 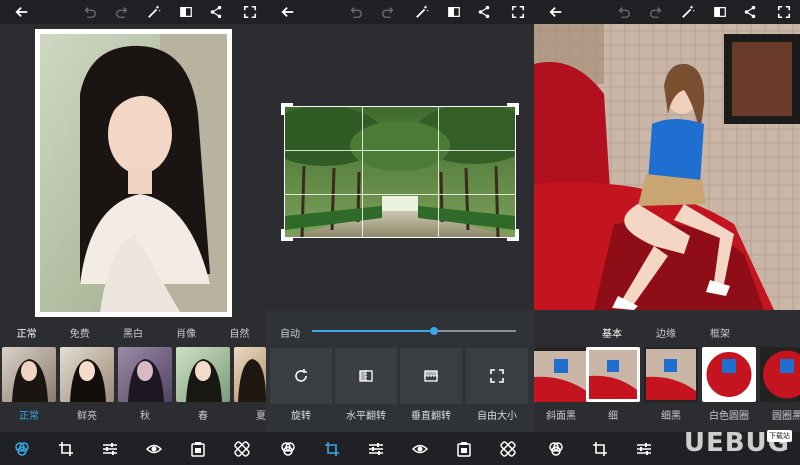 What do you see at coordinates (186, 332) in the screenshot?
I see `category-tab: 肖像` at bounding box center [186, 332].